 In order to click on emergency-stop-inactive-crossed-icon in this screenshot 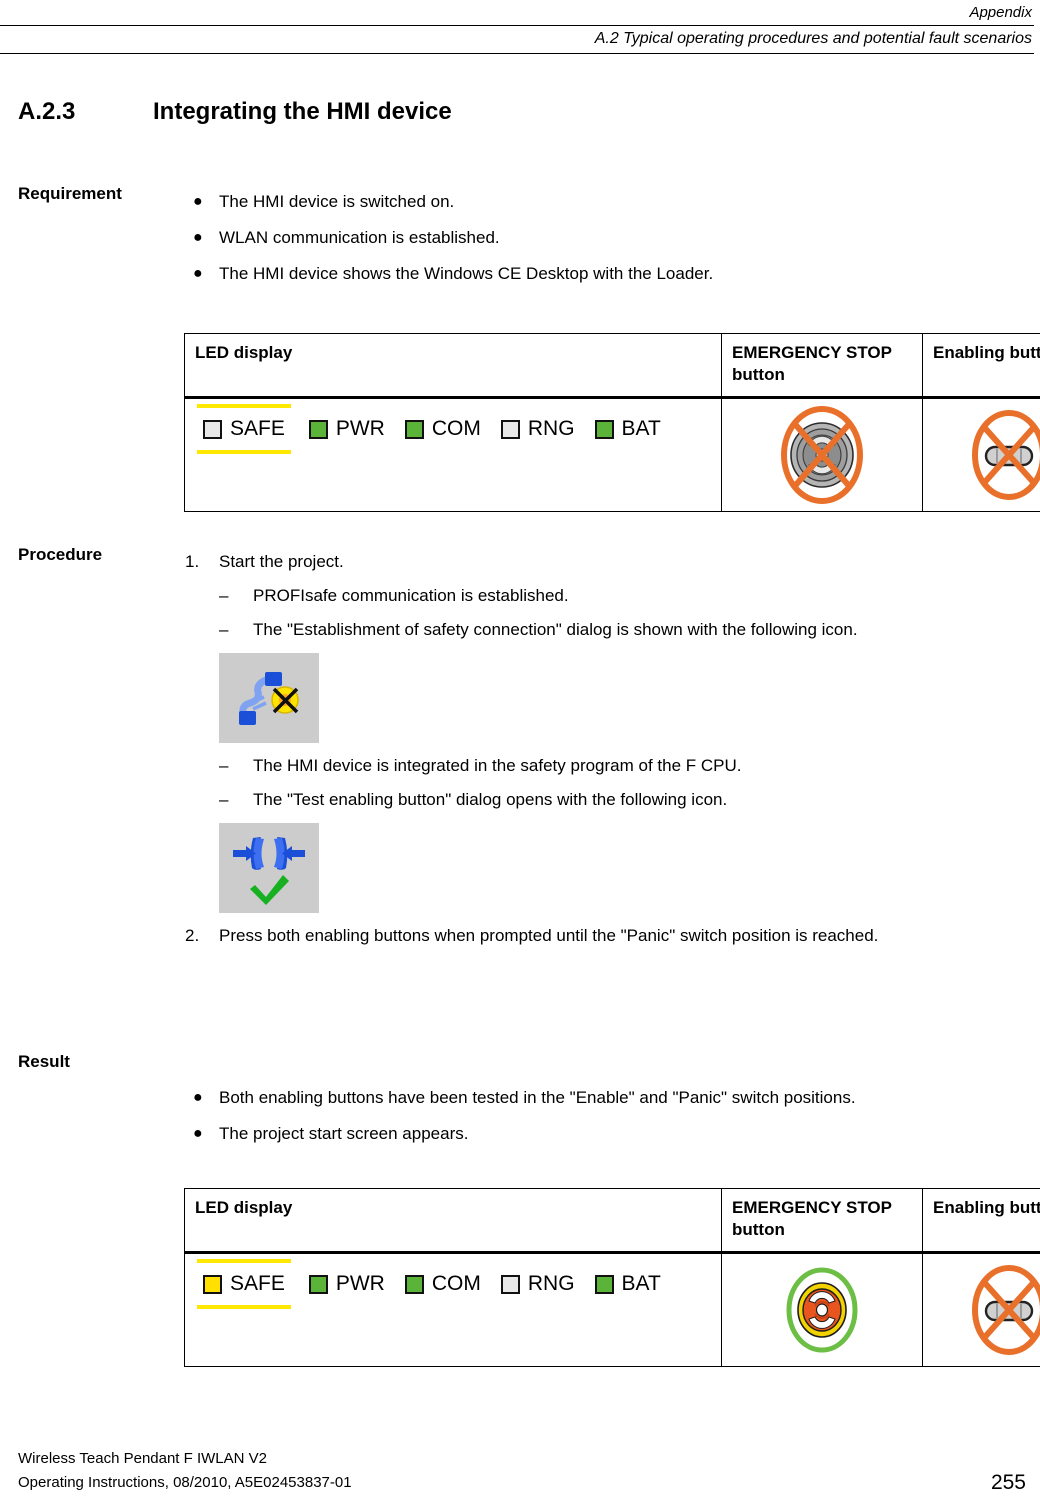, I will do `click(822, 455)`.